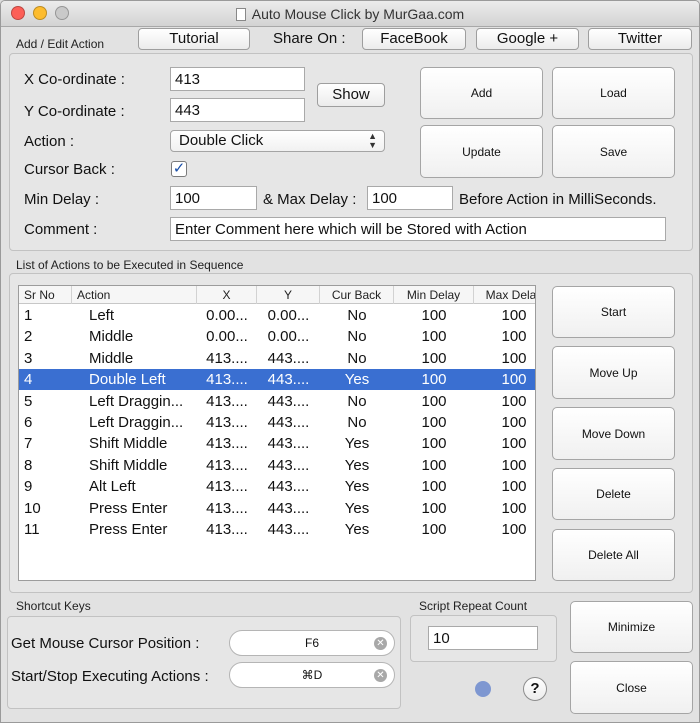 This screenshot has height=723, width=700. Describe the element at coordinates (483, 638) in the screenshot. I see `script-repeat-count-field: 10` at that location.